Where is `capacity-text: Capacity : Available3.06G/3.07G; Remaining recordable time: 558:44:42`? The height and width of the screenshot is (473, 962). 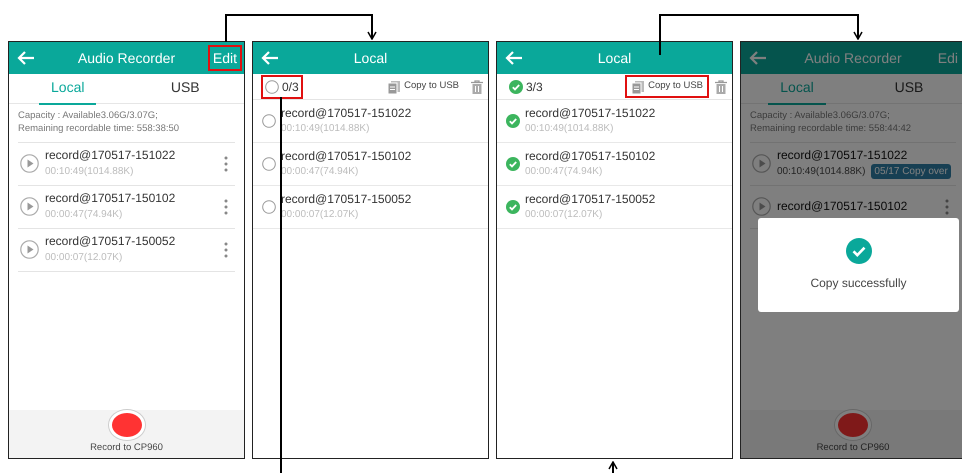 capacity-text: Capacity : Available3.06G/3.07G; Remaining recordable time: 558:44:42 is located at coordinates (830, 122).